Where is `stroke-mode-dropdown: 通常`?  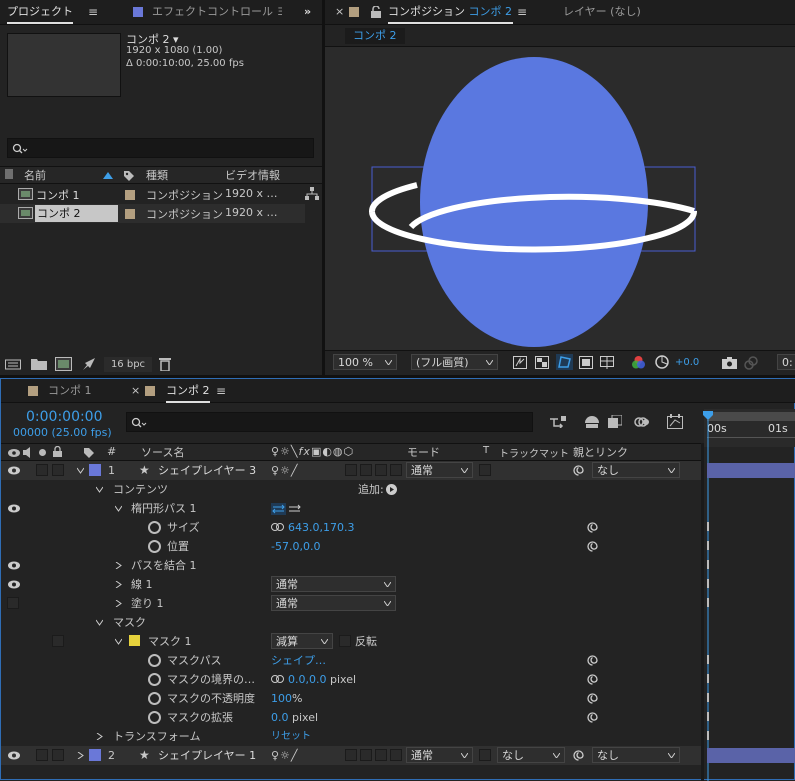
stroke-mode-dropdown: 通常 is located at coordinates (333, 584).